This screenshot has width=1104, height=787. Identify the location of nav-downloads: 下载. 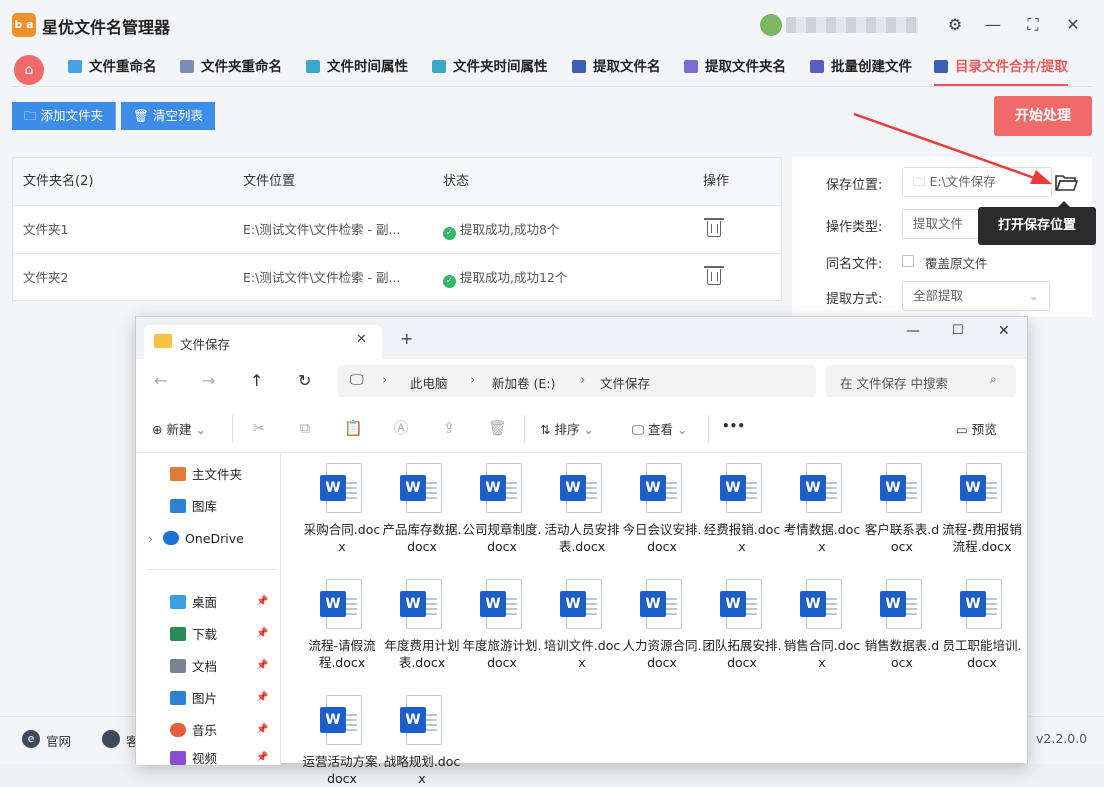
(220, 635).